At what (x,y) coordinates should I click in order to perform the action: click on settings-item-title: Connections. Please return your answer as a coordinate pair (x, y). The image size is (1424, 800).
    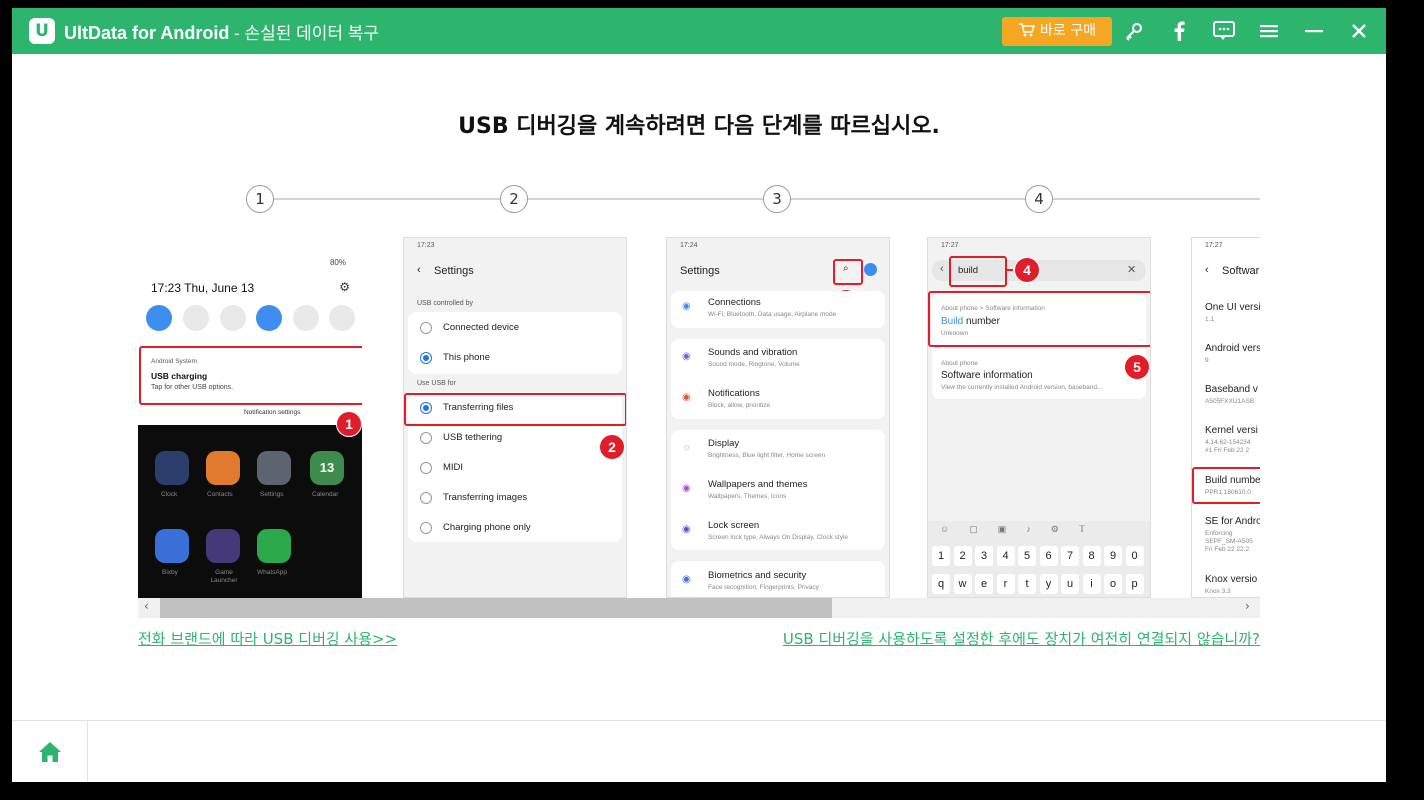
    Looking at the image, I should click on (734, 302).